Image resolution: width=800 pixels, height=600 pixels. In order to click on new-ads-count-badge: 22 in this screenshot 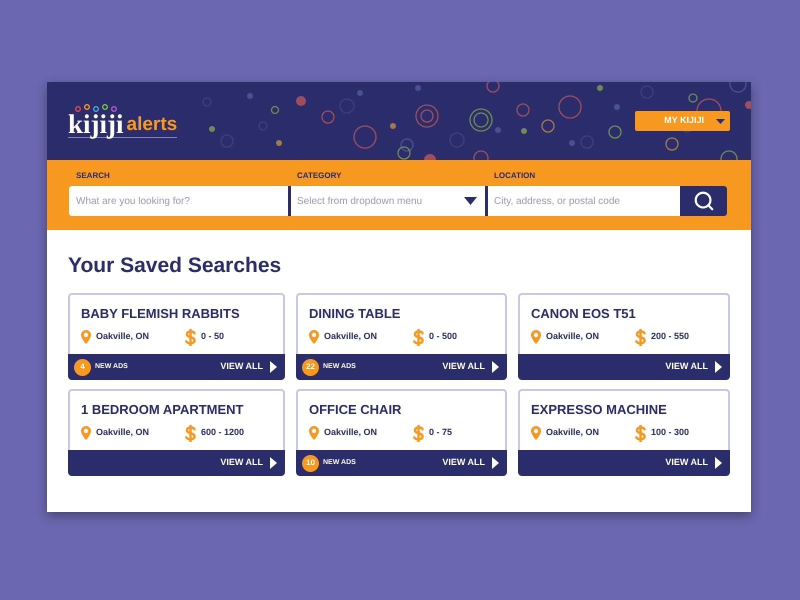, I will do `click(310, 367)`.